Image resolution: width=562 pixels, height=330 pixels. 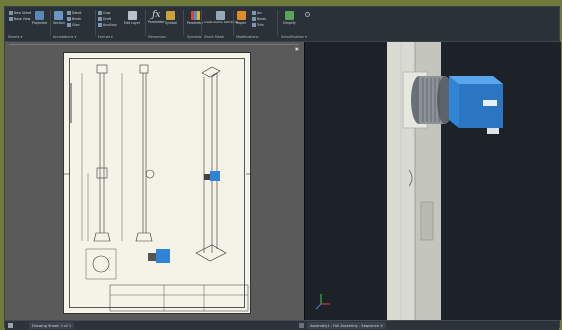 I want to click on parameter-button: ƒx Parameter, so click(x=156, y=17).